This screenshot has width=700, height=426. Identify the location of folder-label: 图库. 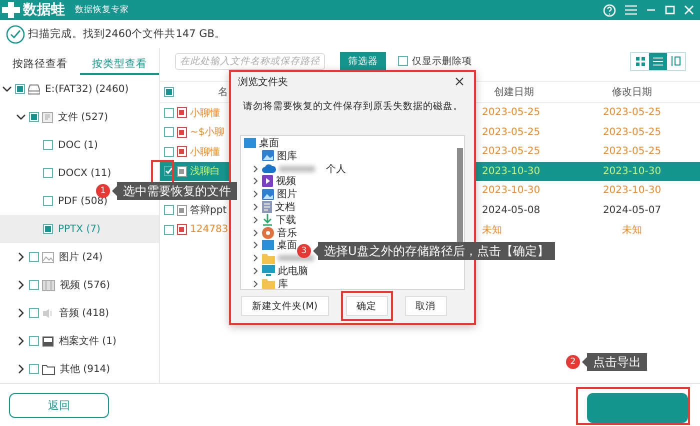
(287, 156).